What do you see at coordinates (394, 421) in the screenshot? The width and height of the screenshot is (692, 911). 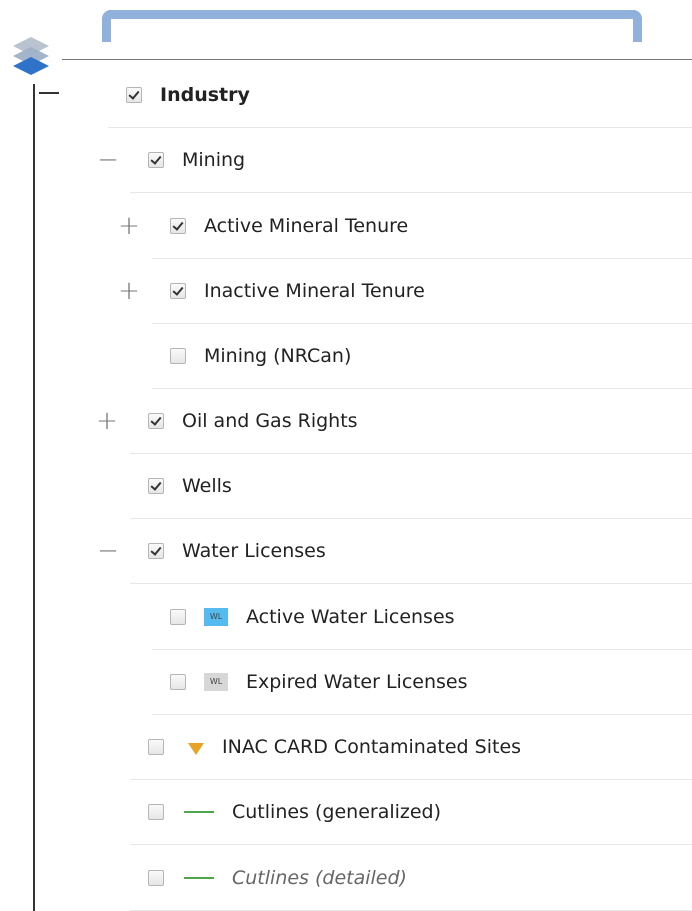 I see `tree-row-oil-and-gas-rights: + Oil and Gas Rights` at bounding box center [394, 421].